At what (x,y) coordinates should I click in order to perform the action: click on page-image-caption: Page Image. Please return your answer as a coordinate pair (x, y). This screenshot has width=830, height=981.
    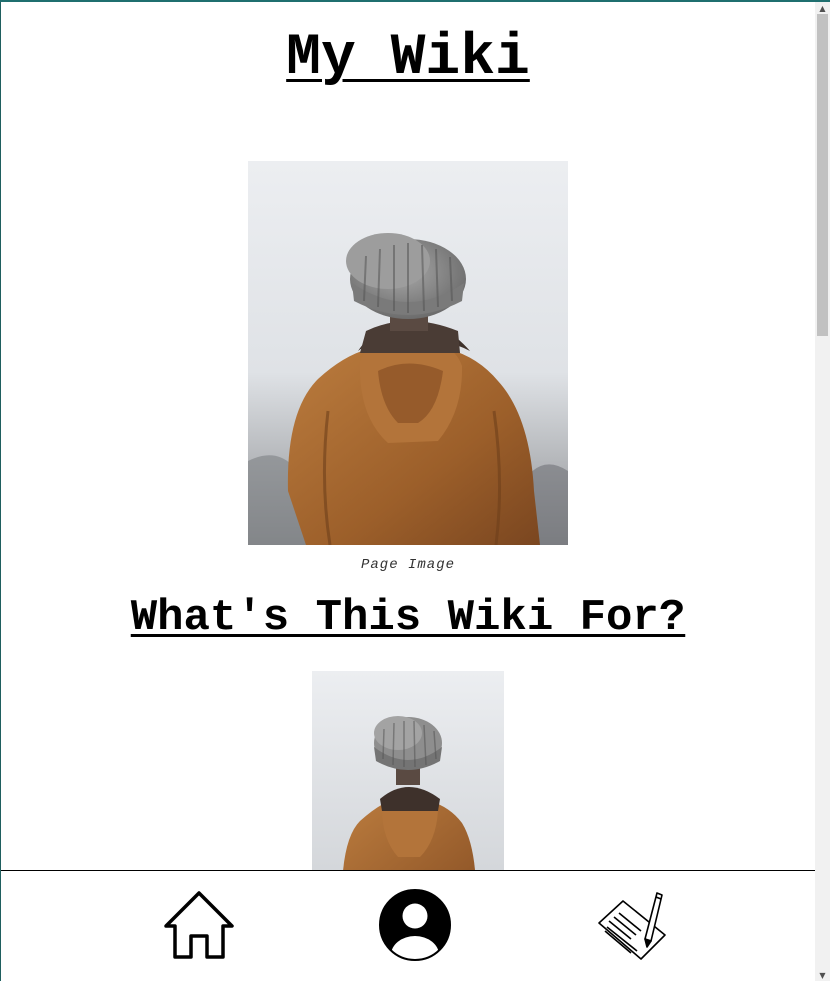
    Looking at the image, I should click on (407, 565).